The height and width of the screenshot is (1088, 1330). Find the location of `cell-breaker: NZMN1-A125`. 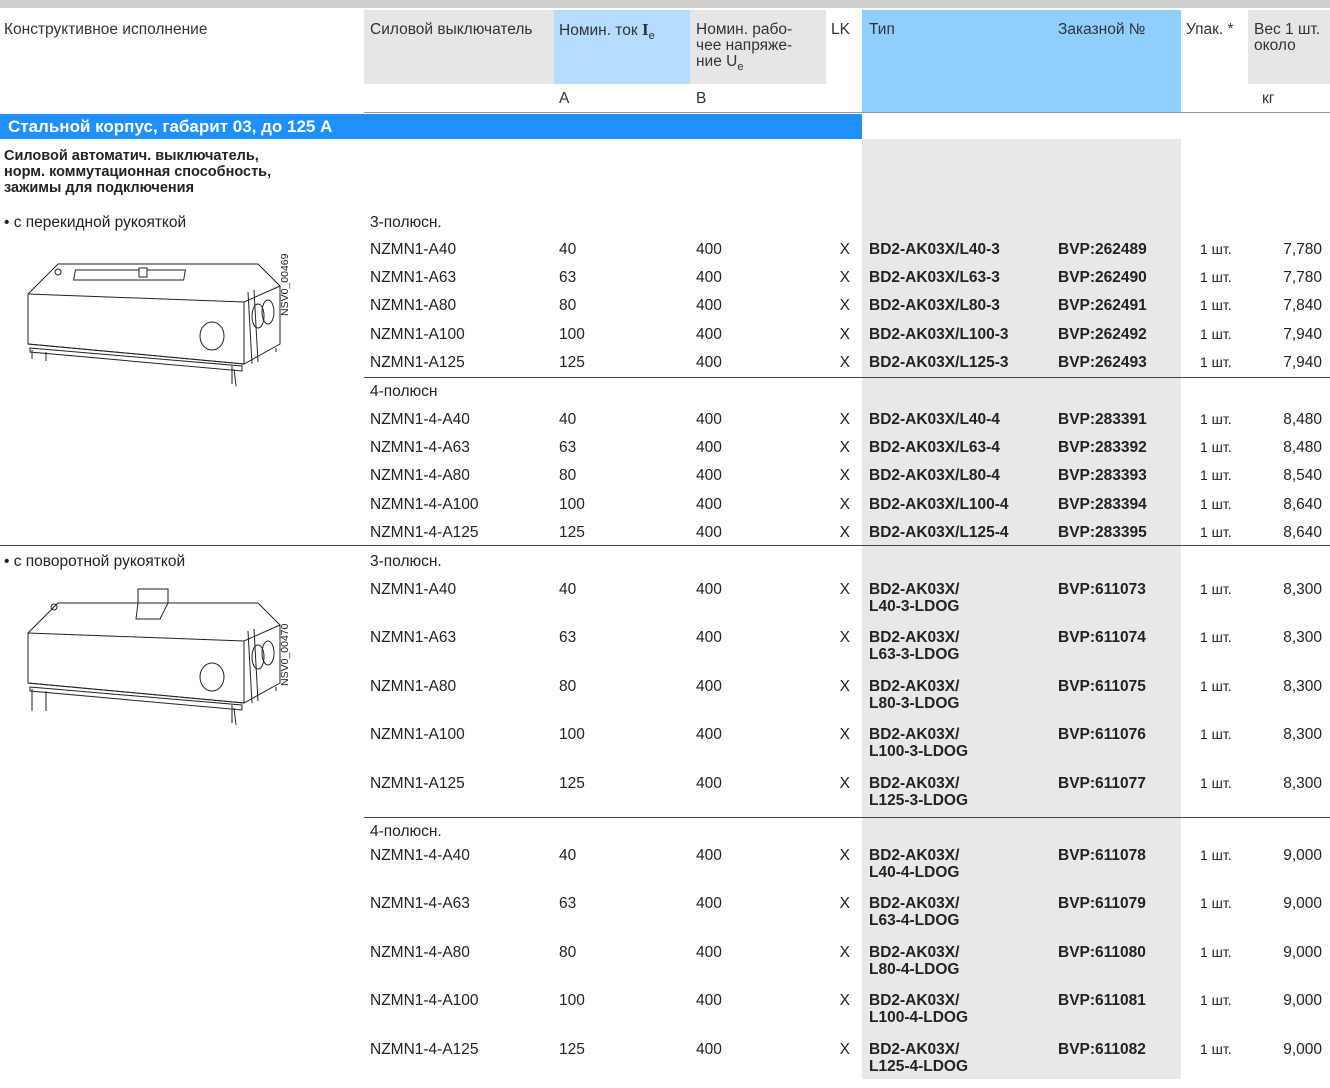

cell-breaker: NZMN1-A125 is located at coordinates (417, 783).